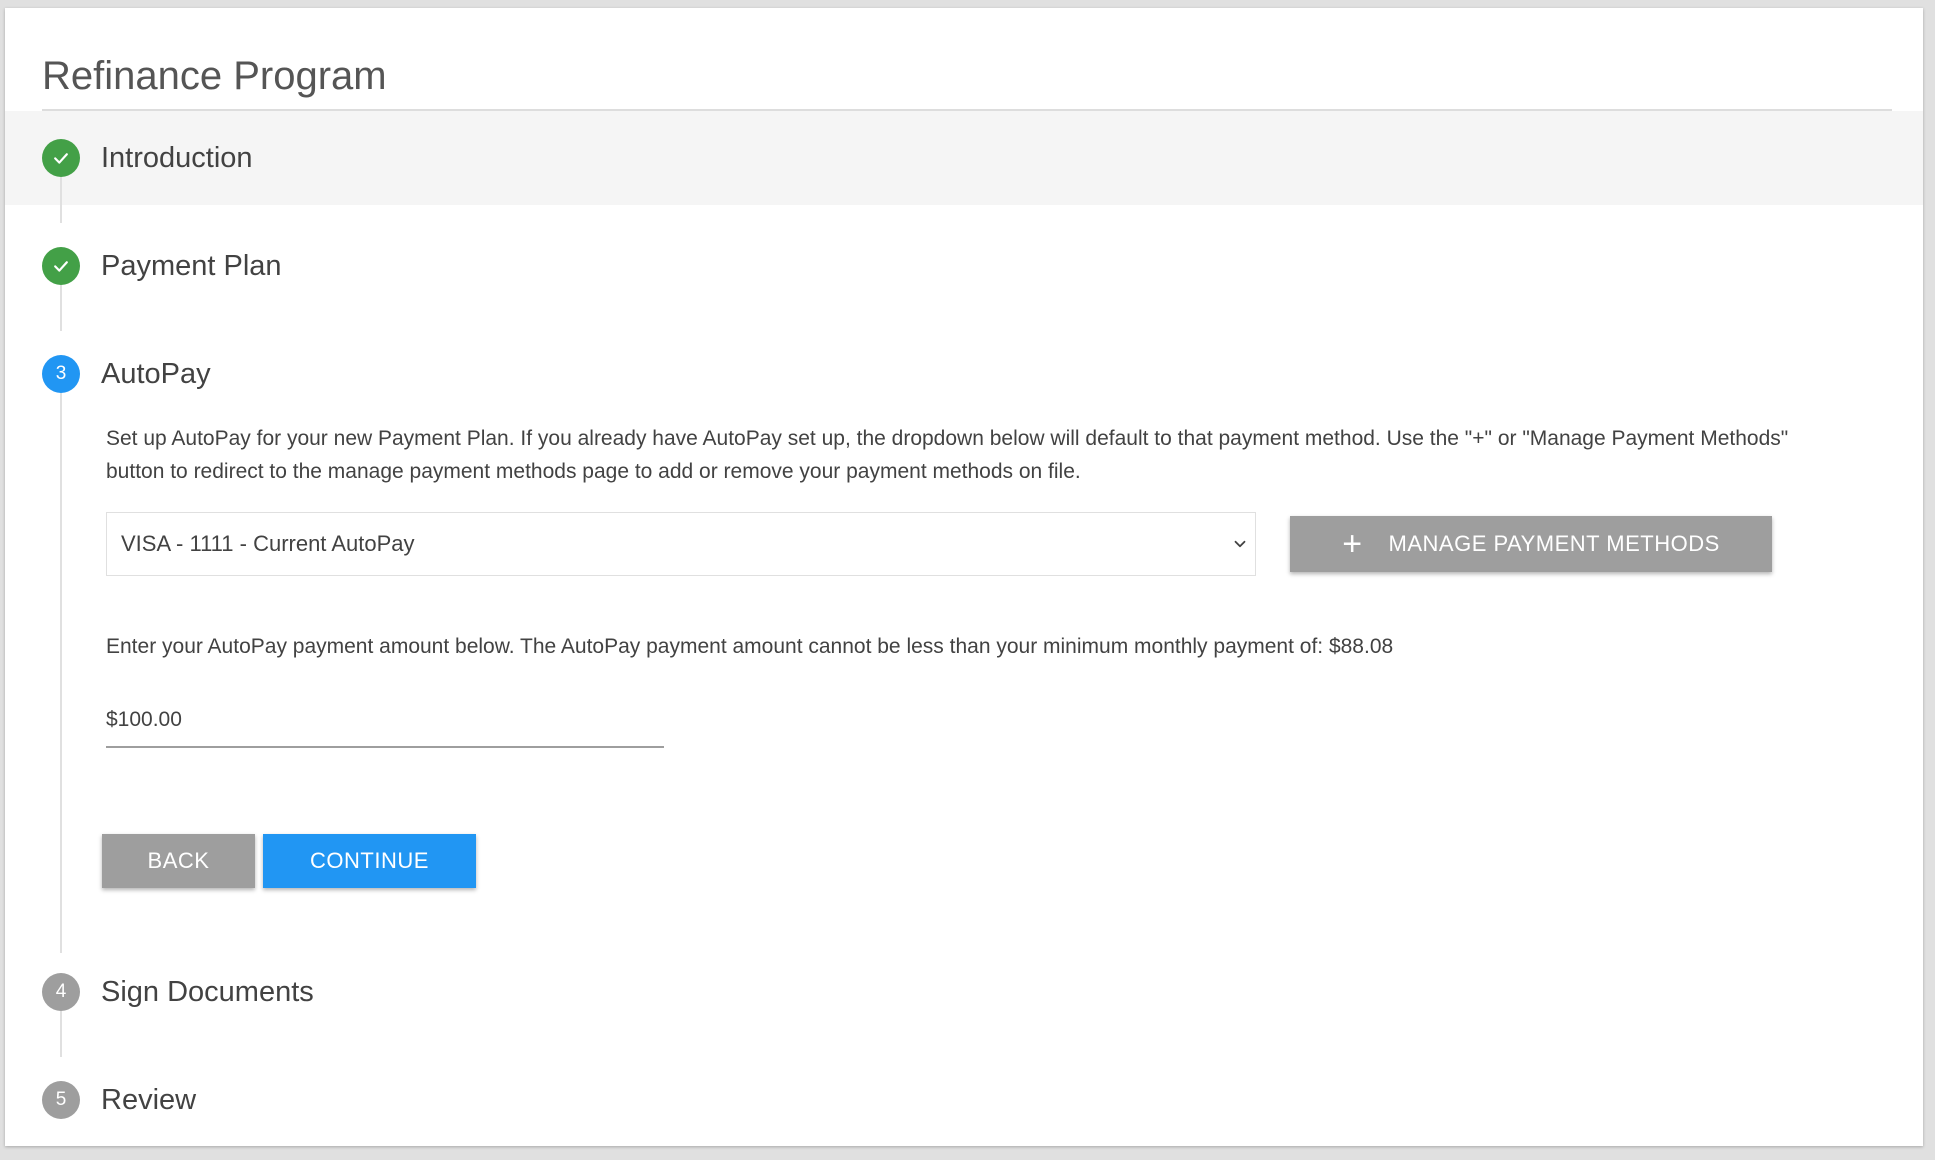 Image resolution: width=1935 pixels, height=1160 pixels. Describe the element at coordinates (268, 543) in the screenshot. I see `payment-method-value: VISA - 1111 - Current AutoPay` at that location.